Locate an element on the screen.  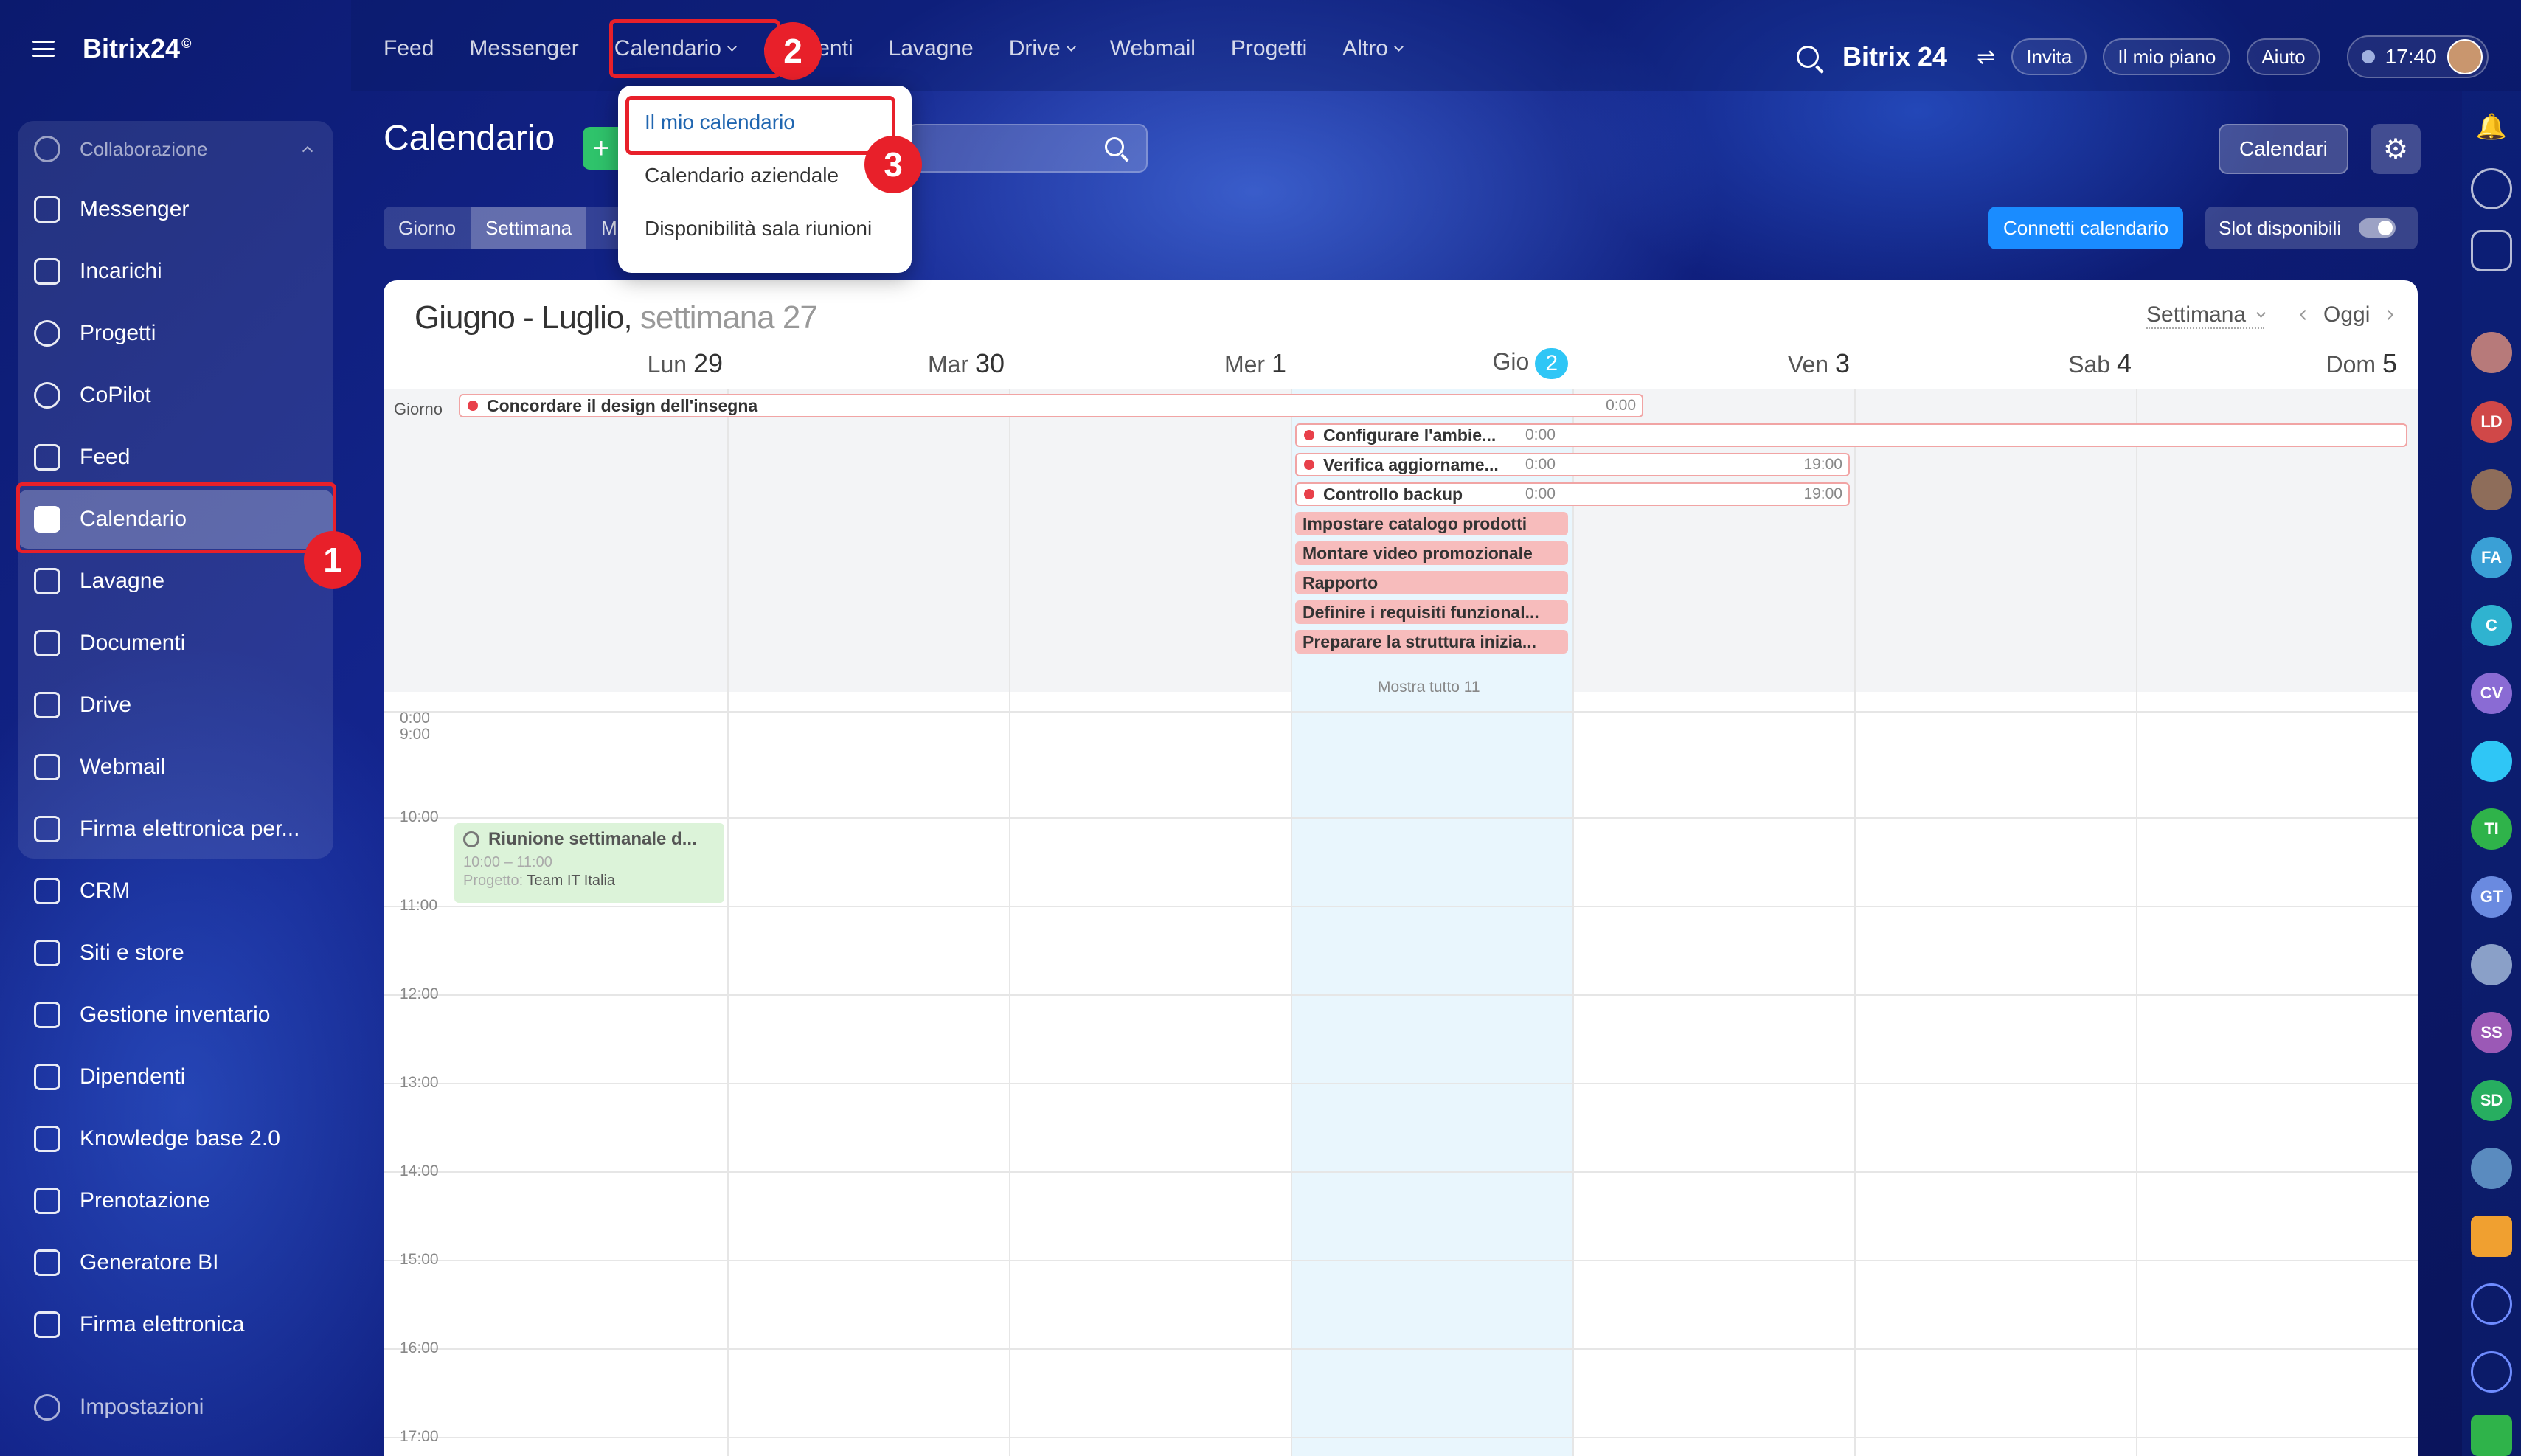
event-allday: Montare video promozionale is located at coordinates (1431, 553).